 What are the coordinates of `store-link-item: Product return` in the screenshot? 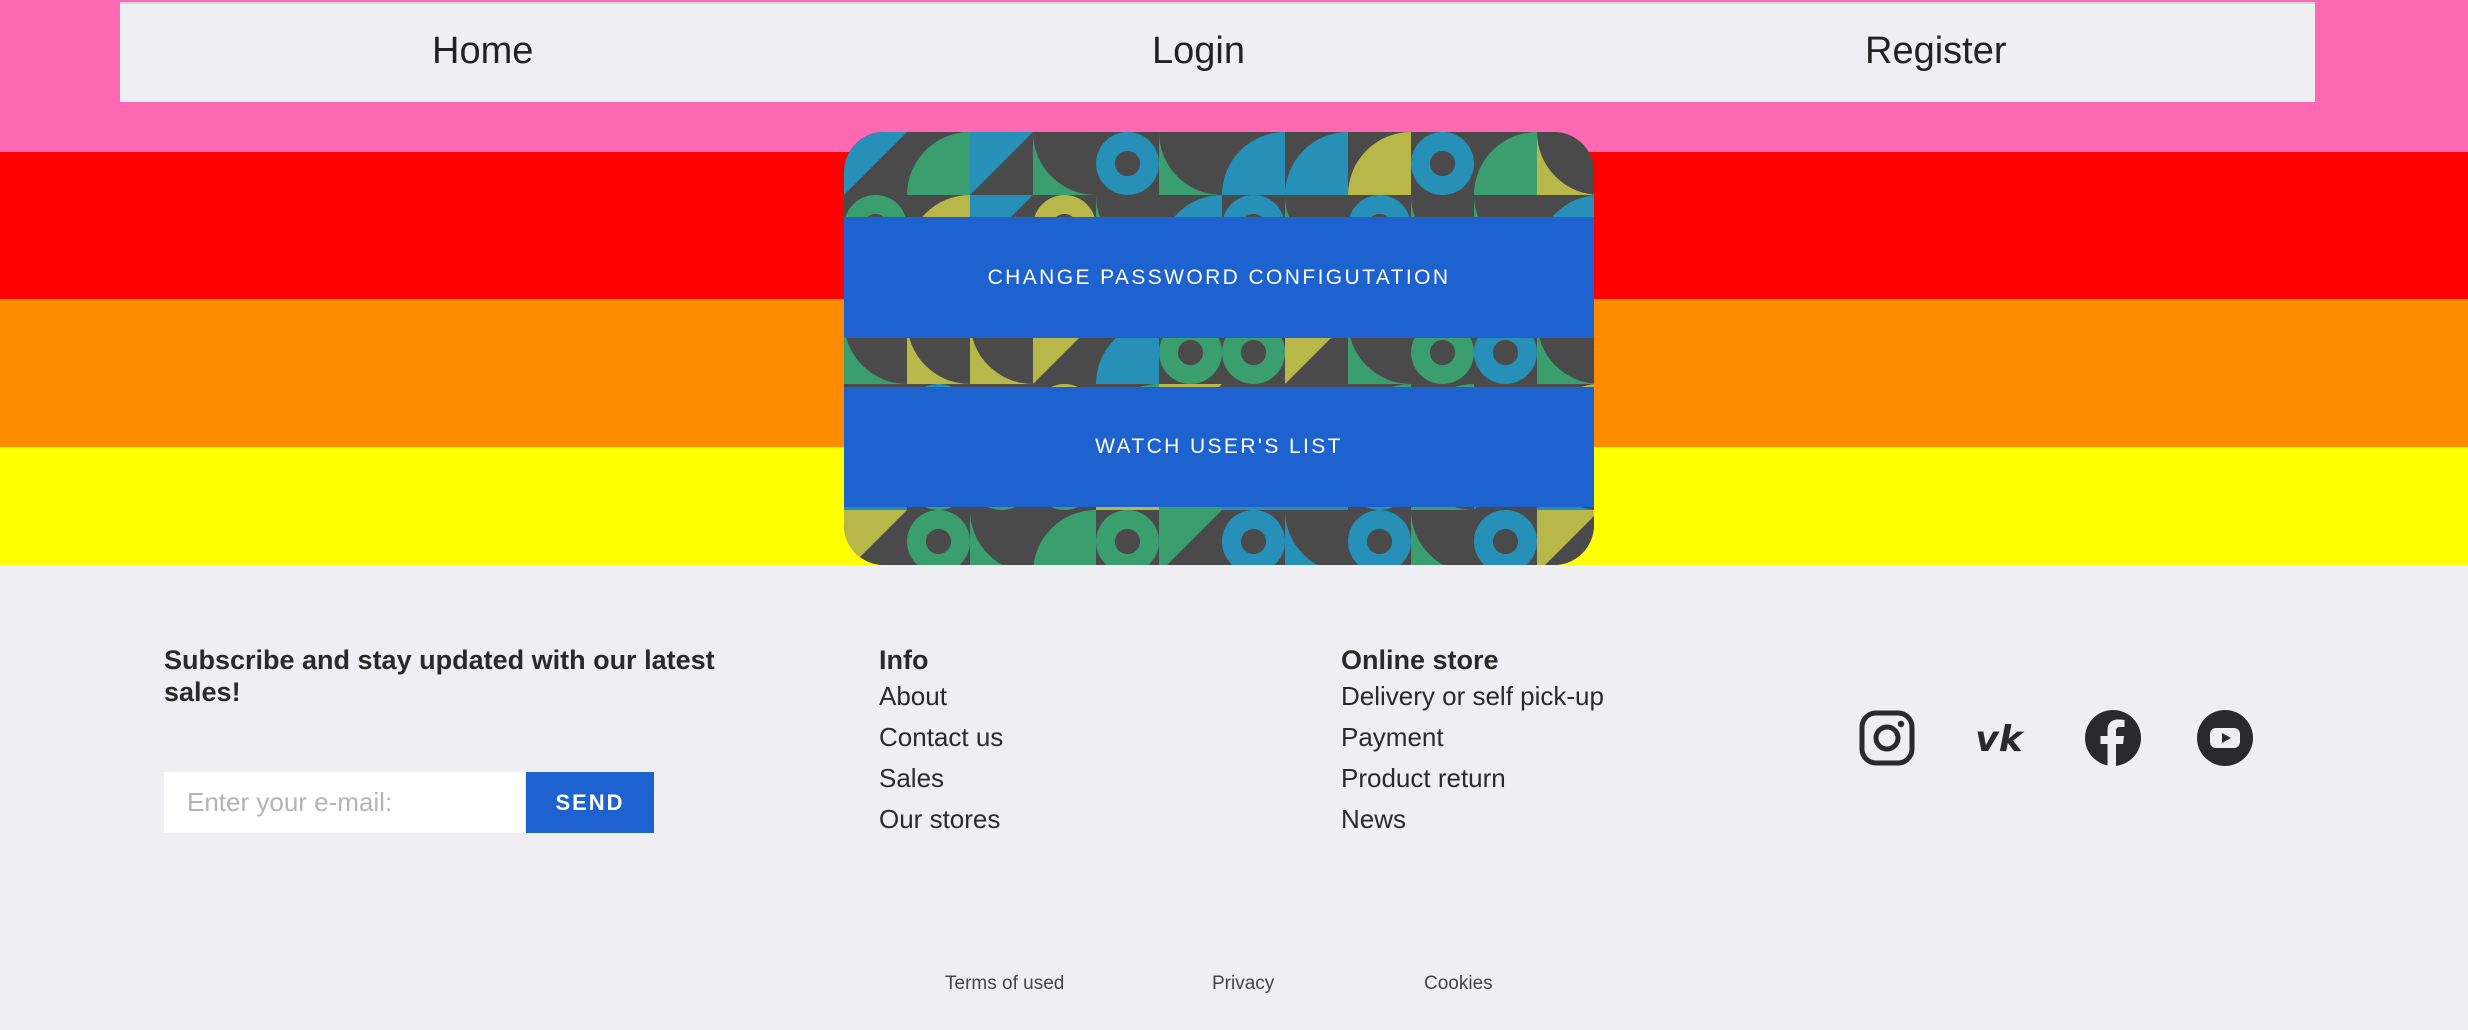 It's located at (1472, 778).